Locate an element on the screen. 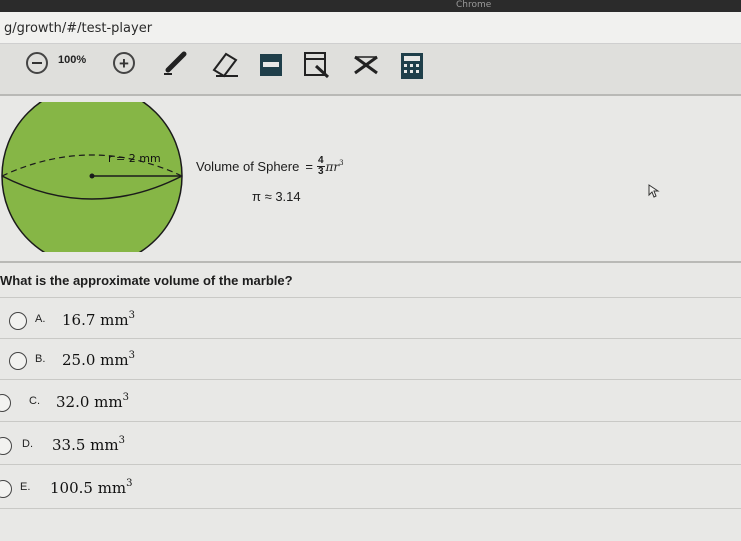 Image resolution: width=741 pixels, height=541 pixels. option-value: 25.0 mm3 is located at coordinates (98, 359).